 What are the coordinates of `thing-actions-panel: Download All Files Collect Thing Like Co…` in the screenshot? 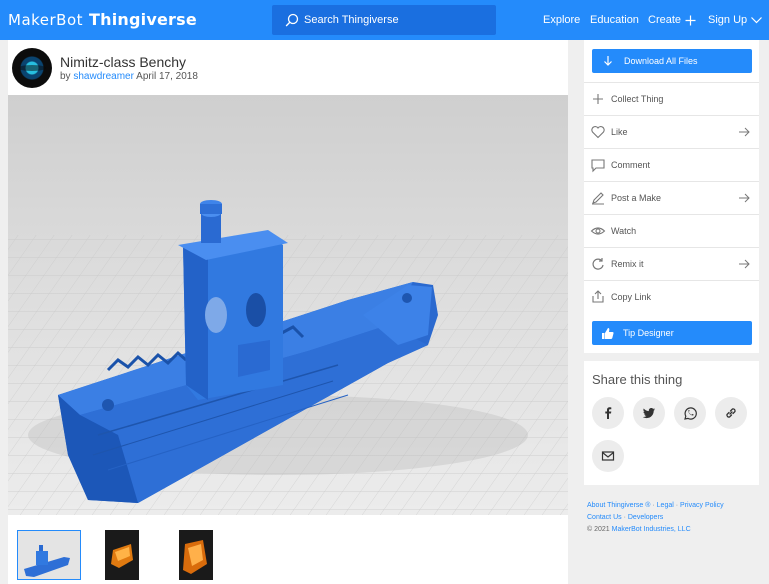 It's located at (671, 196).